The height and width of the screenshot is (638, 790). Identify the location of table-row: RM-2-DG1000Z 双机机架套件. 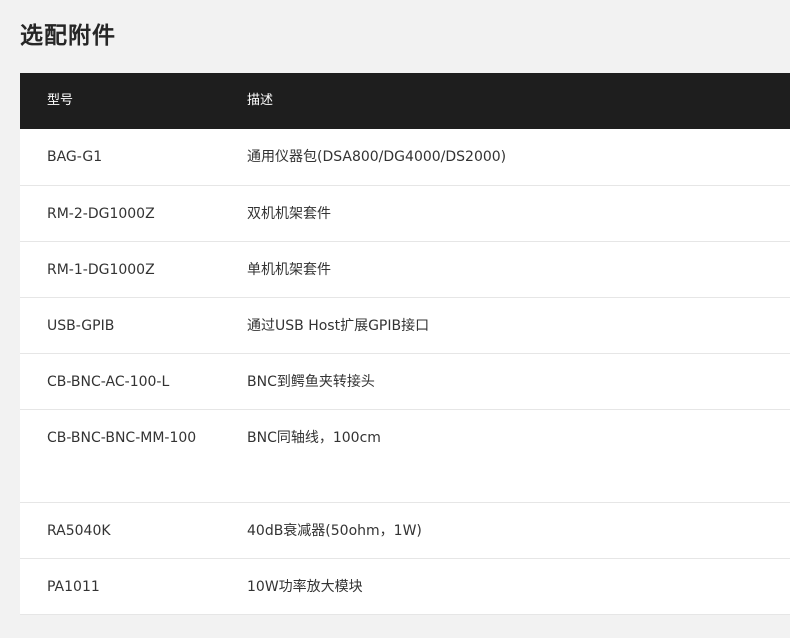
(405, 213).